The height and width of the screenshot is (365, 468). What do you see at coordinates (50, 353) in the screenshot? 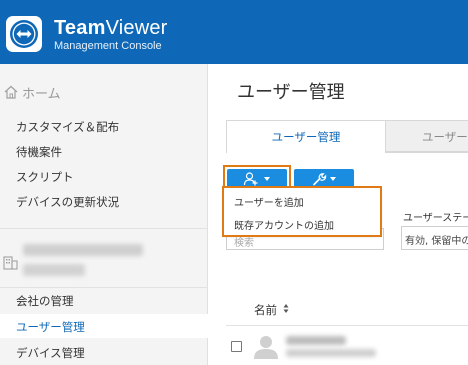
I see `sidebar-item-device-management: デバイス管理` at bounding box center [50, 353].